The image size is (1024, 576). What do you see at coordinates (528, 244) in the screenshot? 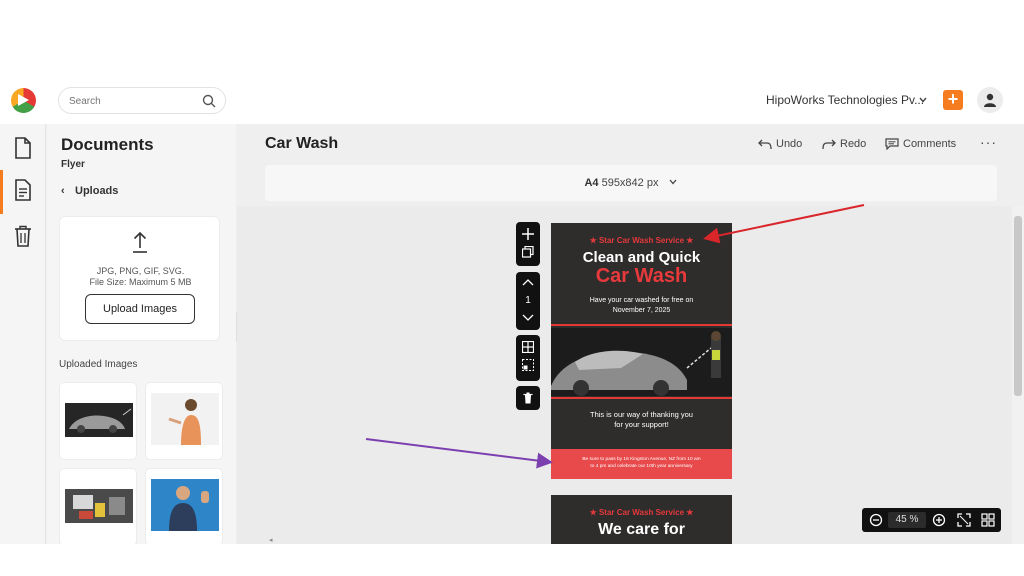
I see `page-add-toolbar` at bounding box center [528, 244].